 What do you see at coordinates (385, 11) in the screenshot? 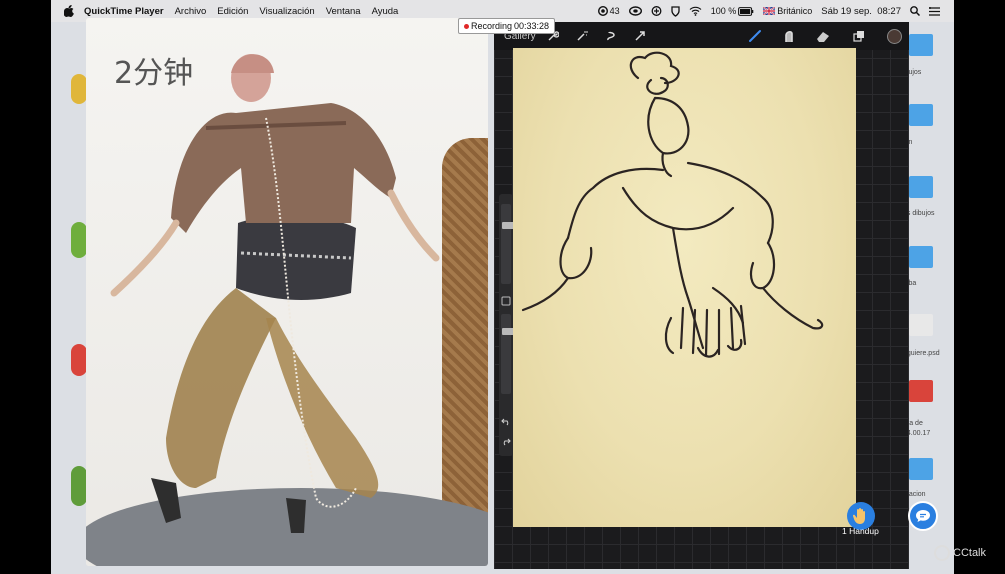
I see `menu-ayuda: Ayuda` at bounding box center [385, 11].